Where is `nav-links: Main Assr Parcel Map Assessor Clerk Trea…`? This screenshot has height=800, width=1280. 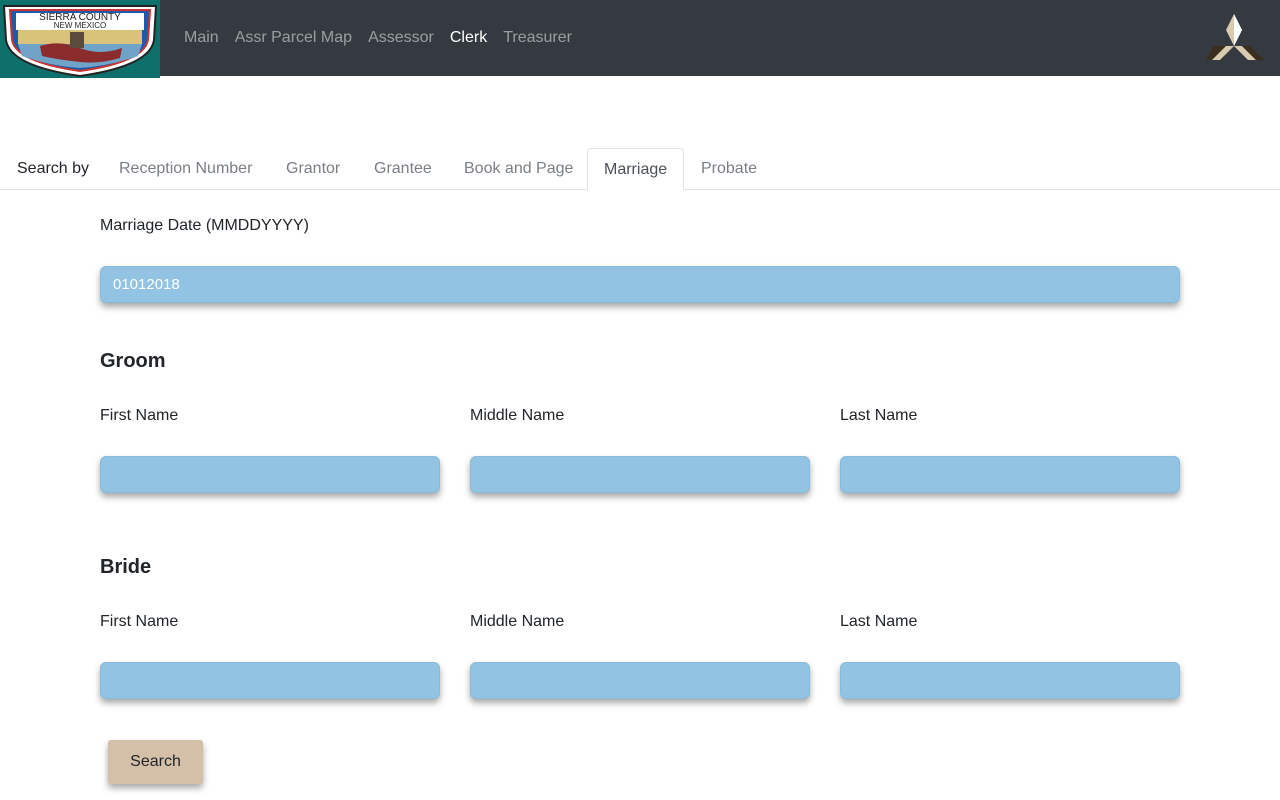 nav-links: Main Assr Parcel Map Assessor Clerk Trea… is located at coordinates (386, 38).